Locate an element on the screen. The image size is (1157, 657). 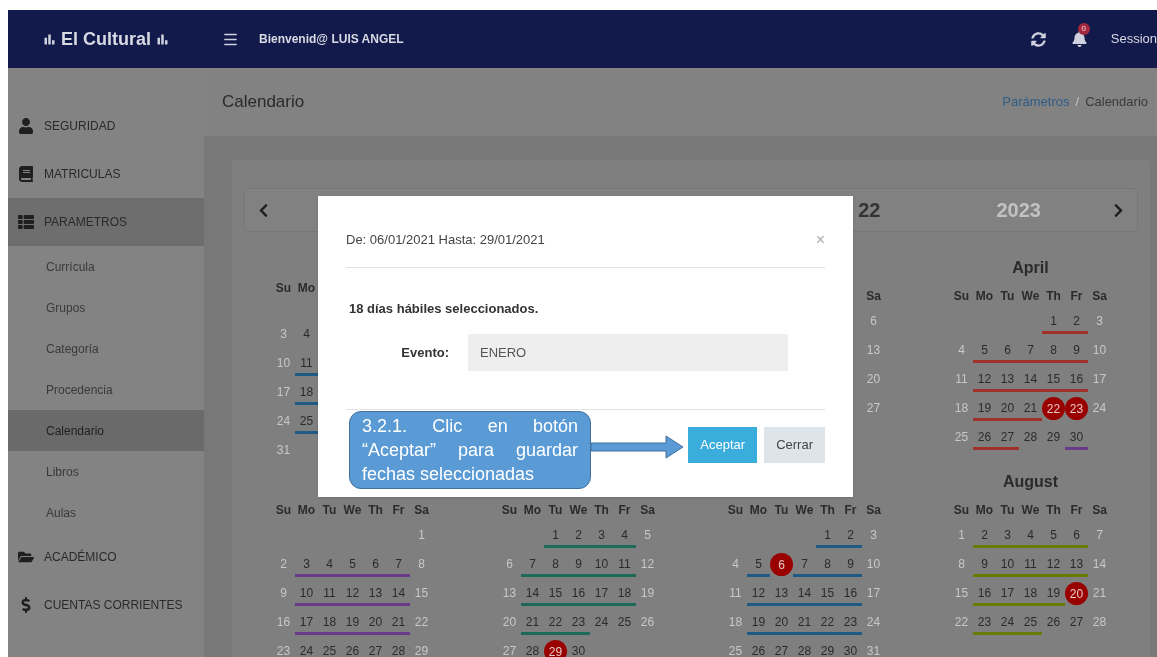
sidebar-subitem: Calendario is located at coordinates (106, 430).